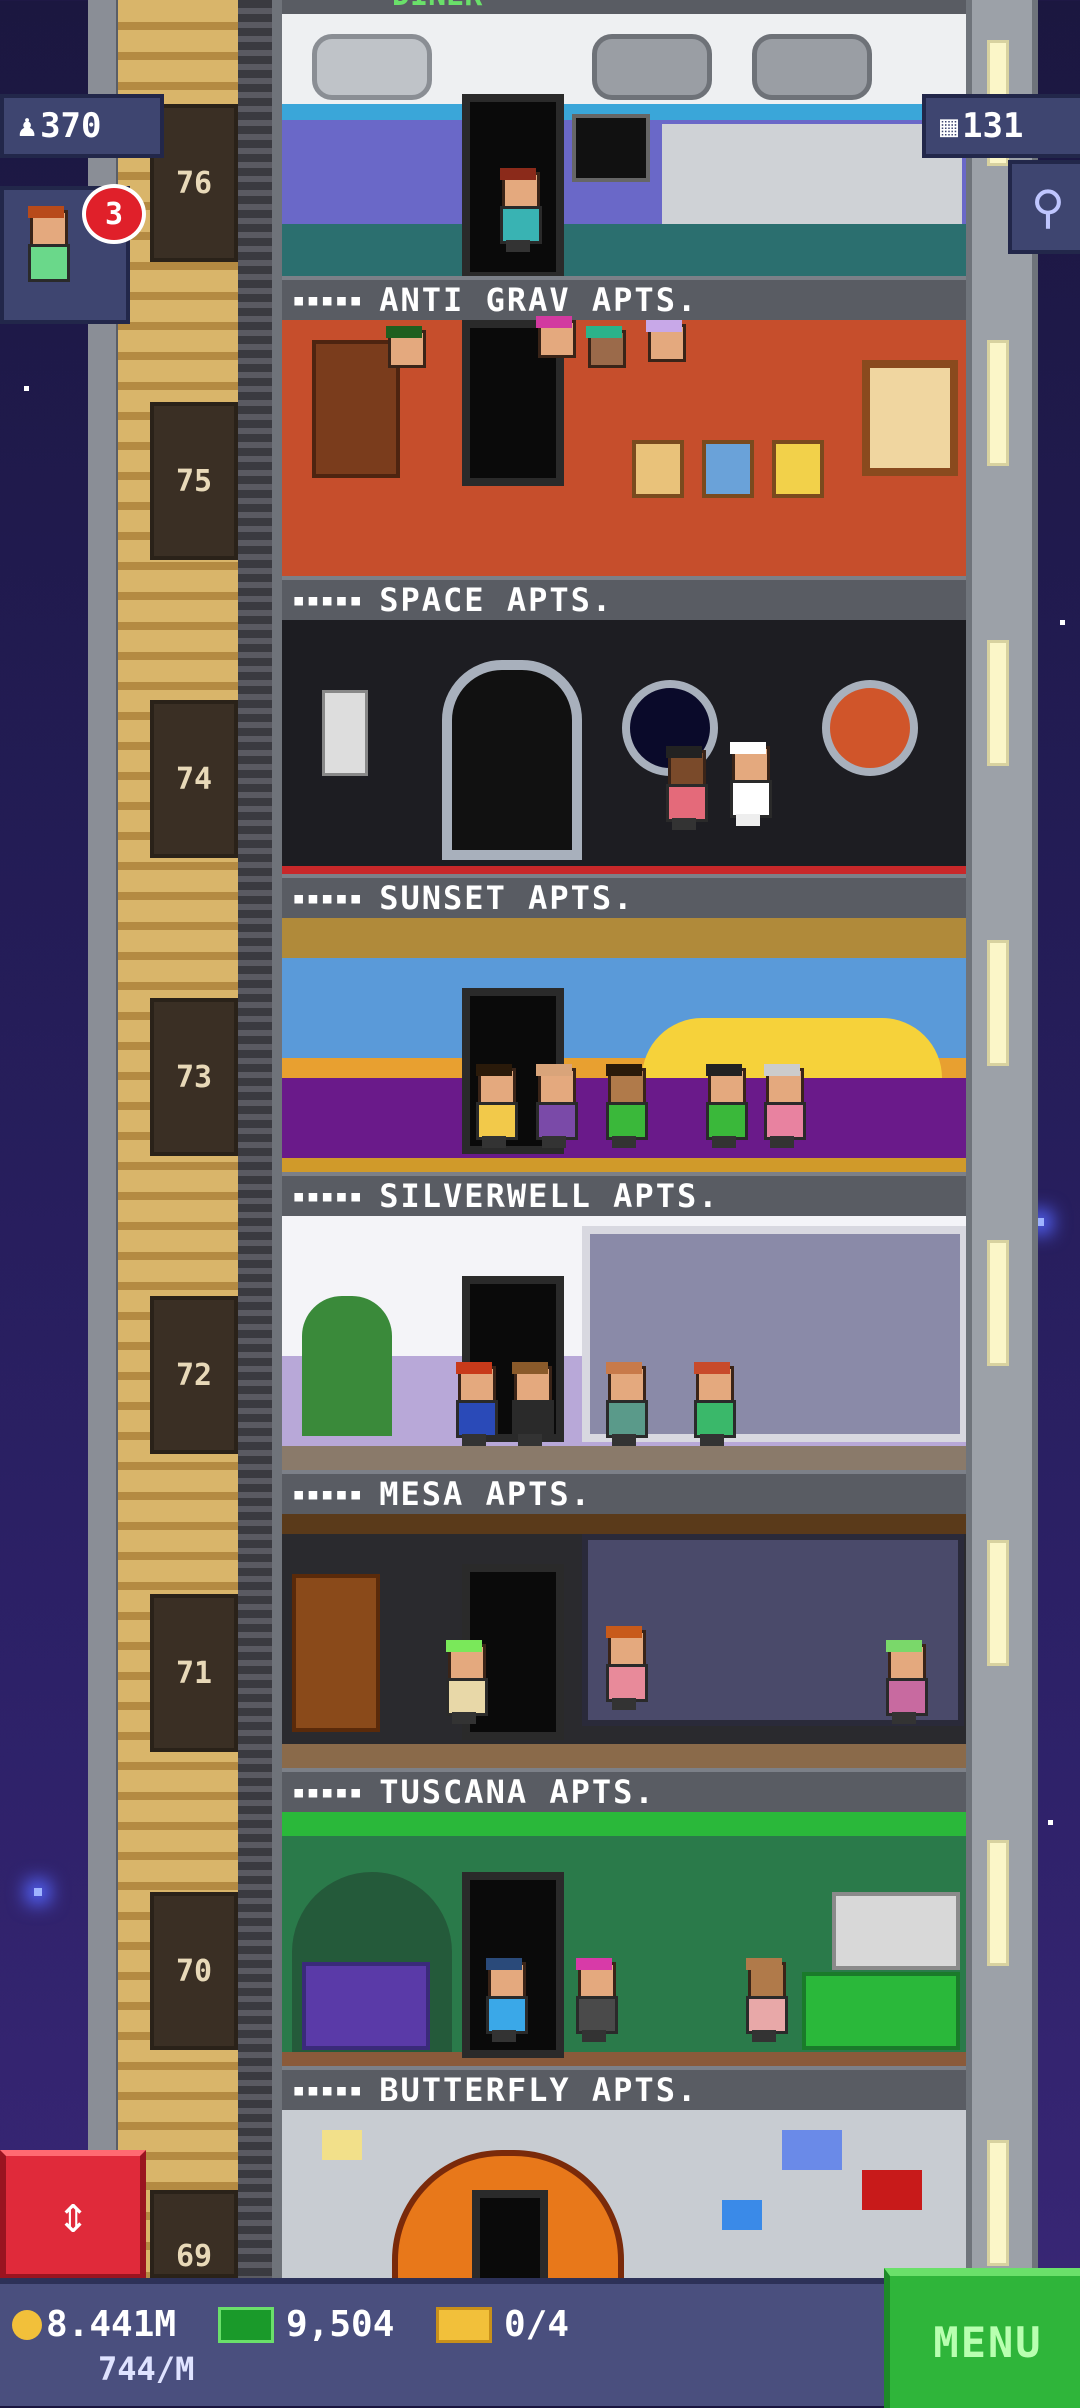  I want to click on bux-display: 9,504, so click(306, 2324).